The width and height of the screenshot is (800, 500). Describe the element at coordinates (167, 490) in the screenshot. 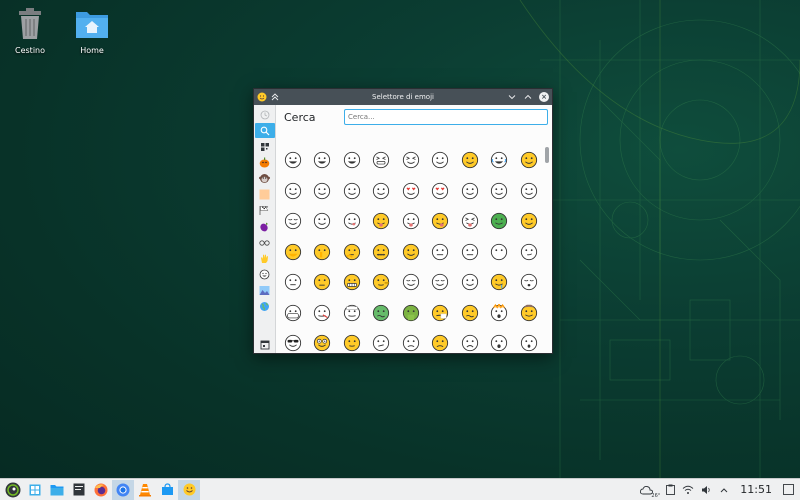

I see `store-icon` at that location.